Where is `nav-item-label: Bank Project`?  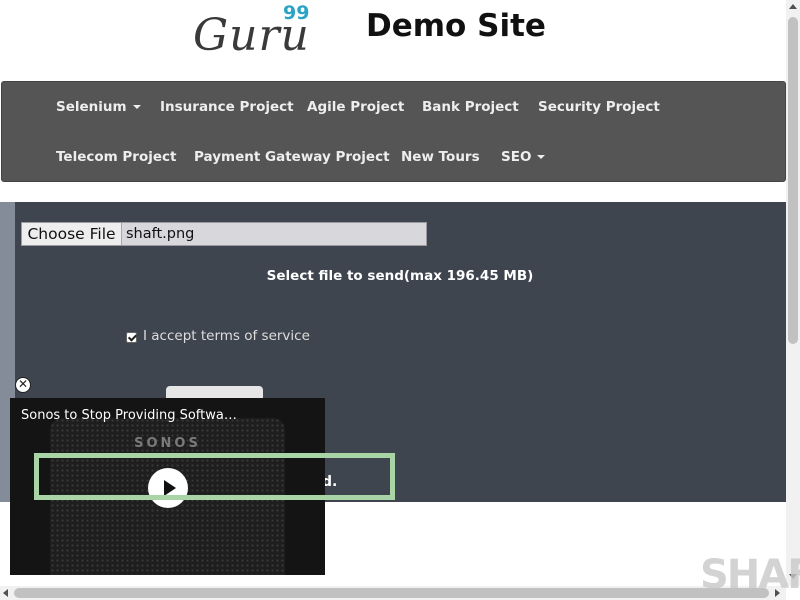
nav-item-label: Bank Project is located at coordinates (470, 107).